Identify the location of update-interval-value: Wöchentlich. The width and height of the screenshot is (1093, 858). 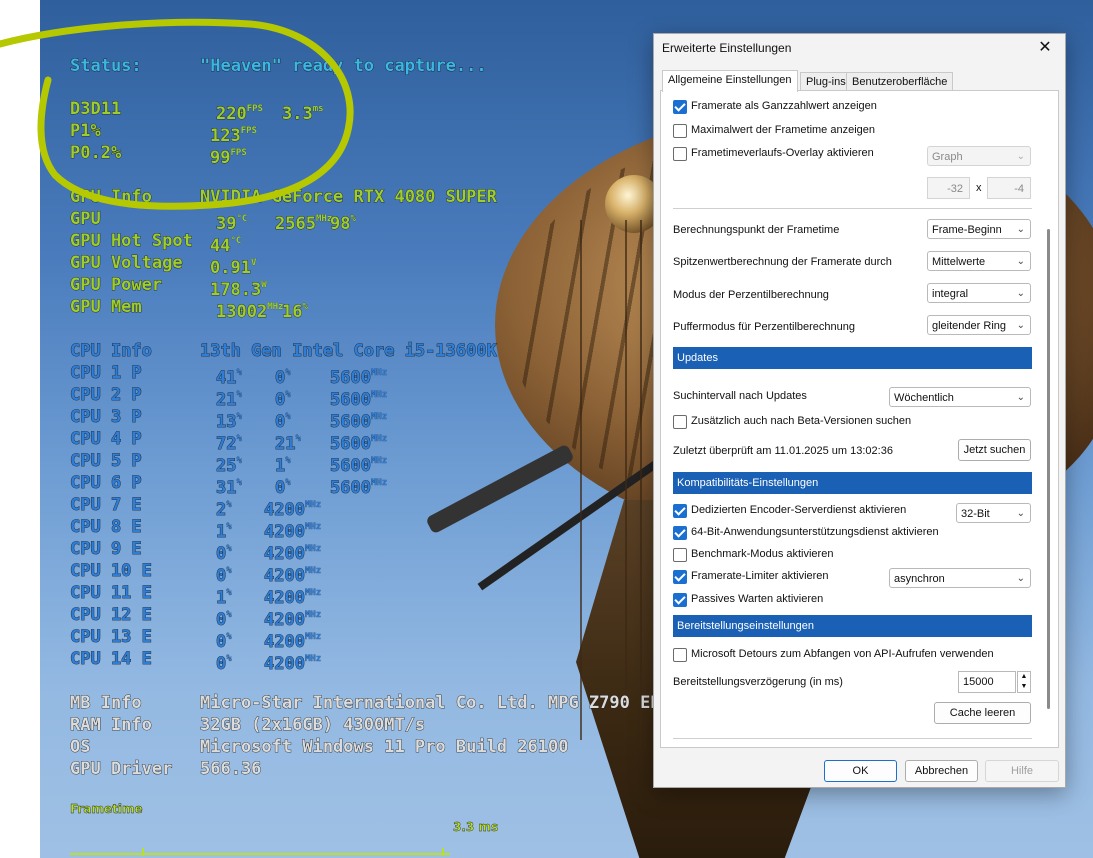
(924, 398).